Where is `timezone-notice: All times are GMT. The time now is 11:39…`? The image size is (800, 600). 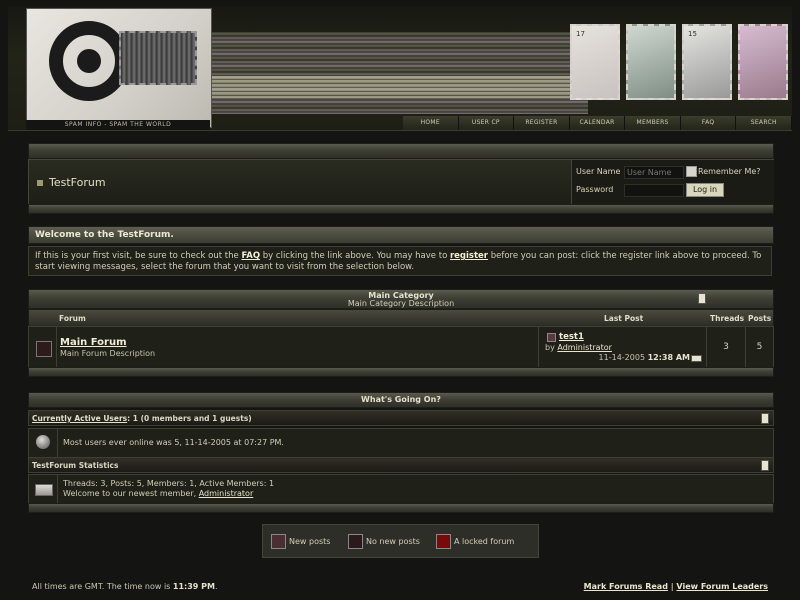
timezone-notice: All times are GMT. The time now is 11:39… is located at coordinates (125, 586).